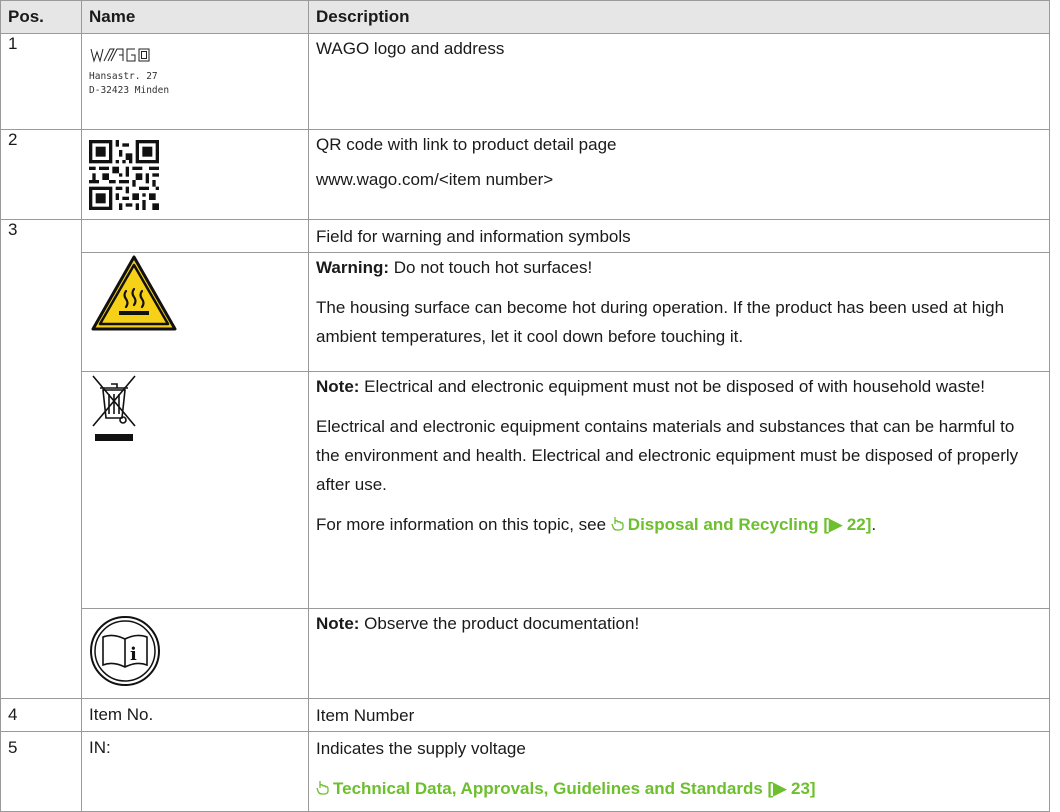  I want to click on weee-cell, so click(195, 490).